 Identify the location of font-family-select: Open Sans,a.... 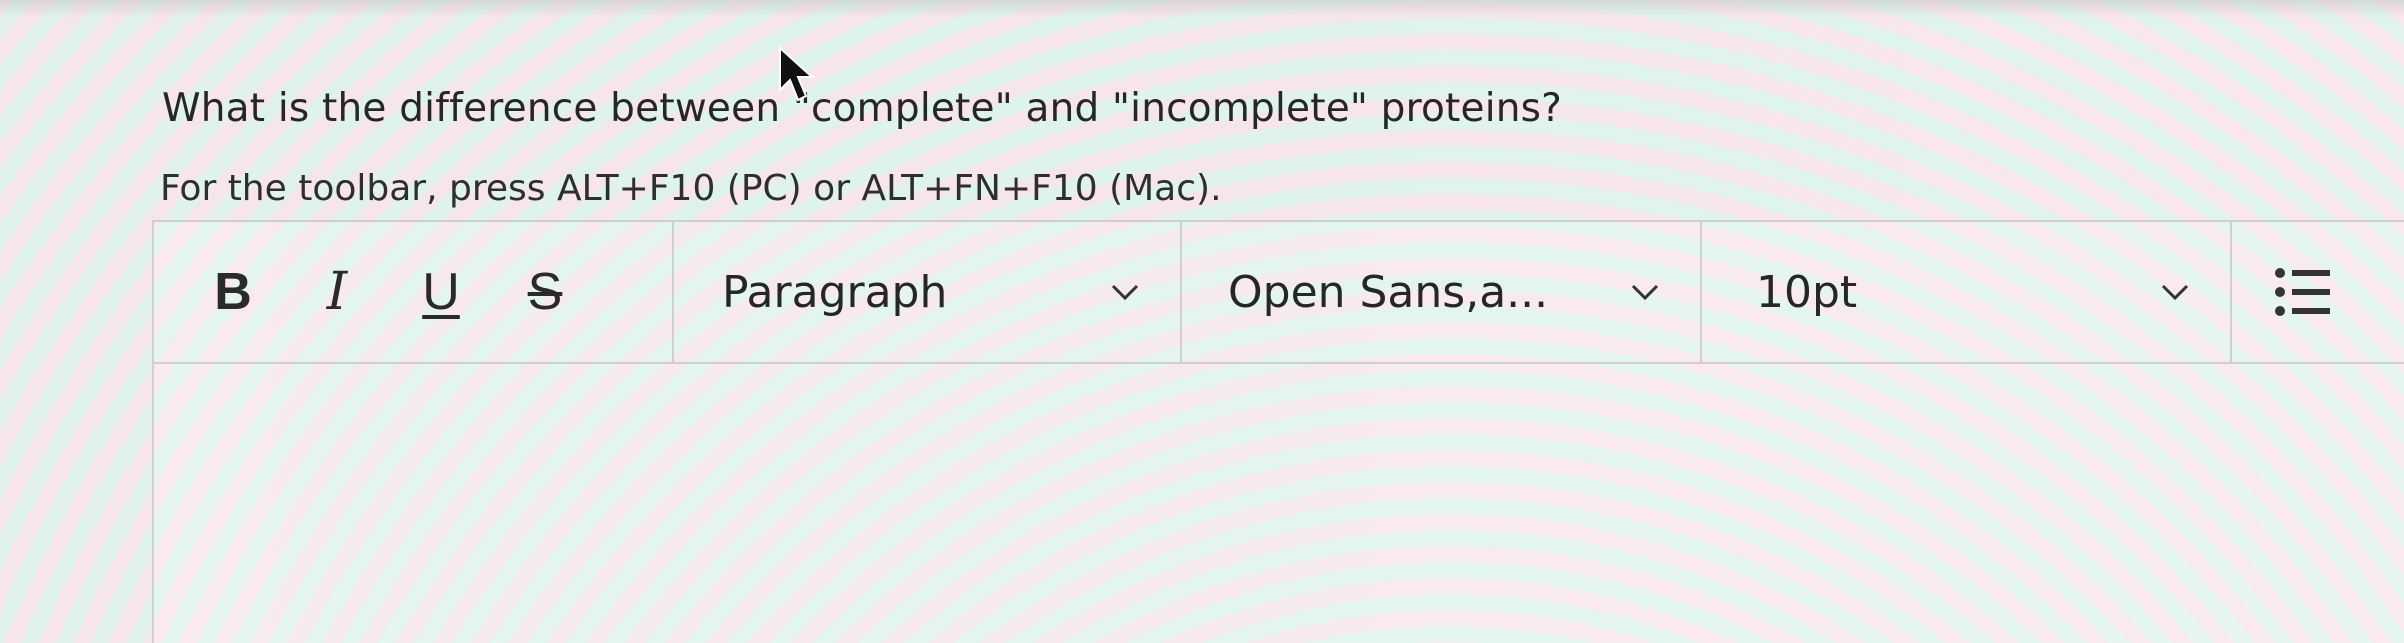
(1442, 292).